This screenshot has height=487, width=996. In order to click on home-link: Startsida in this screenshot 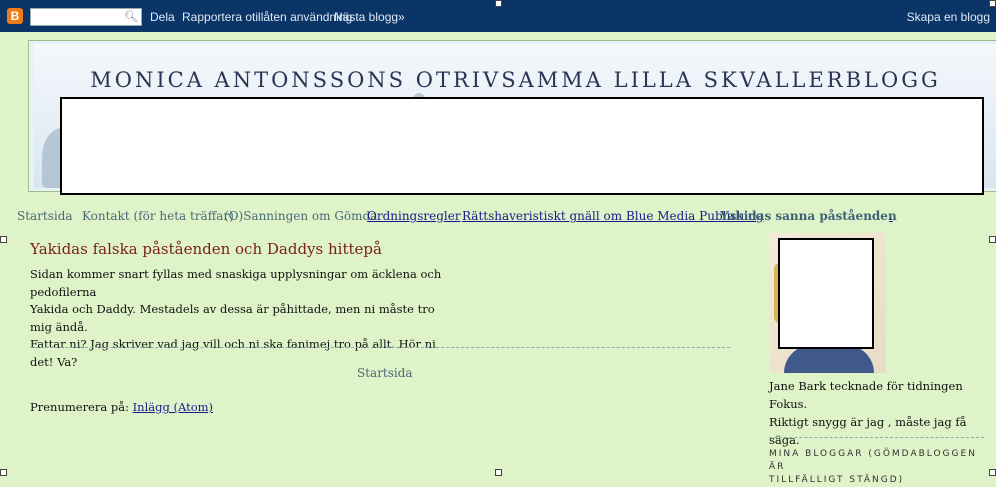, I will do `click(385, 373)`.